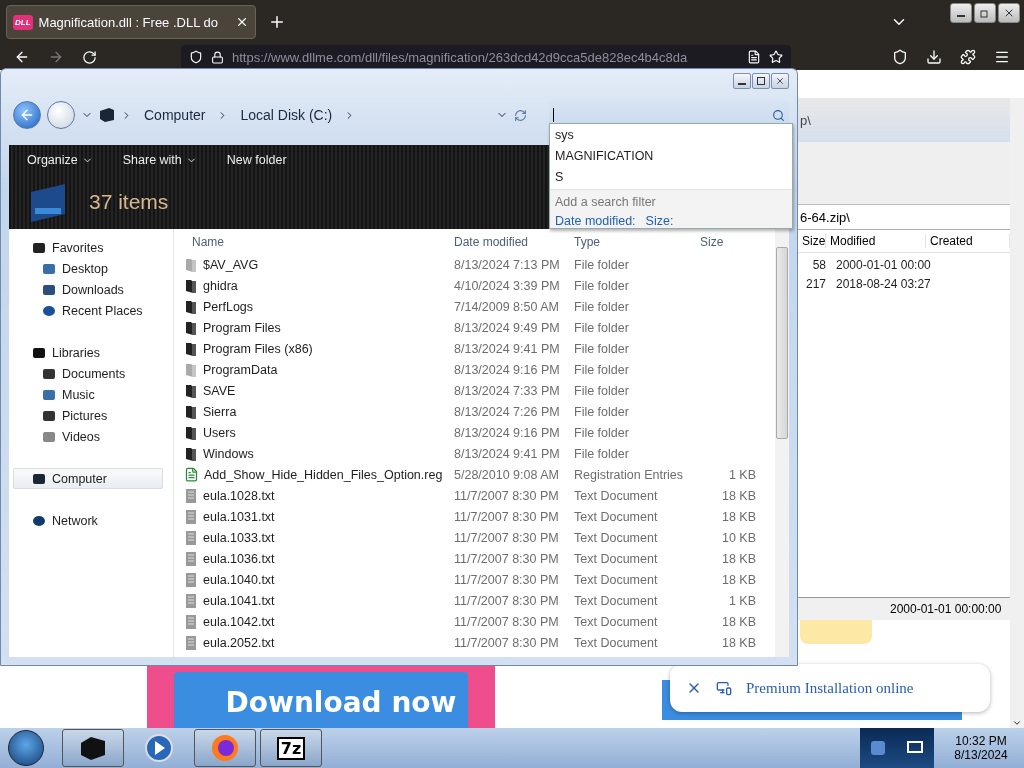  I want to click on table-cell-text: 8/13/2024 9:49 PM, so click(507, 327).